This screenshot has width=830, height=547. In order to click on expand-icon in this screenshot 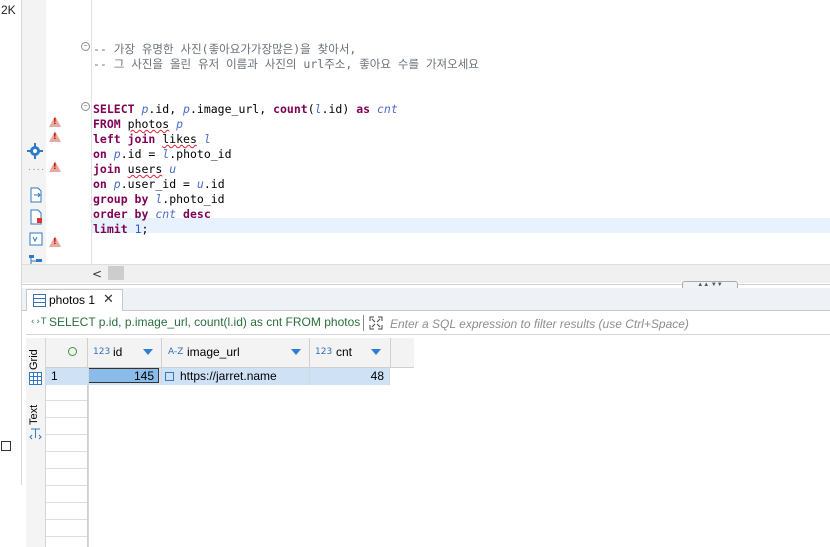, I will do `click(376, 323)`.